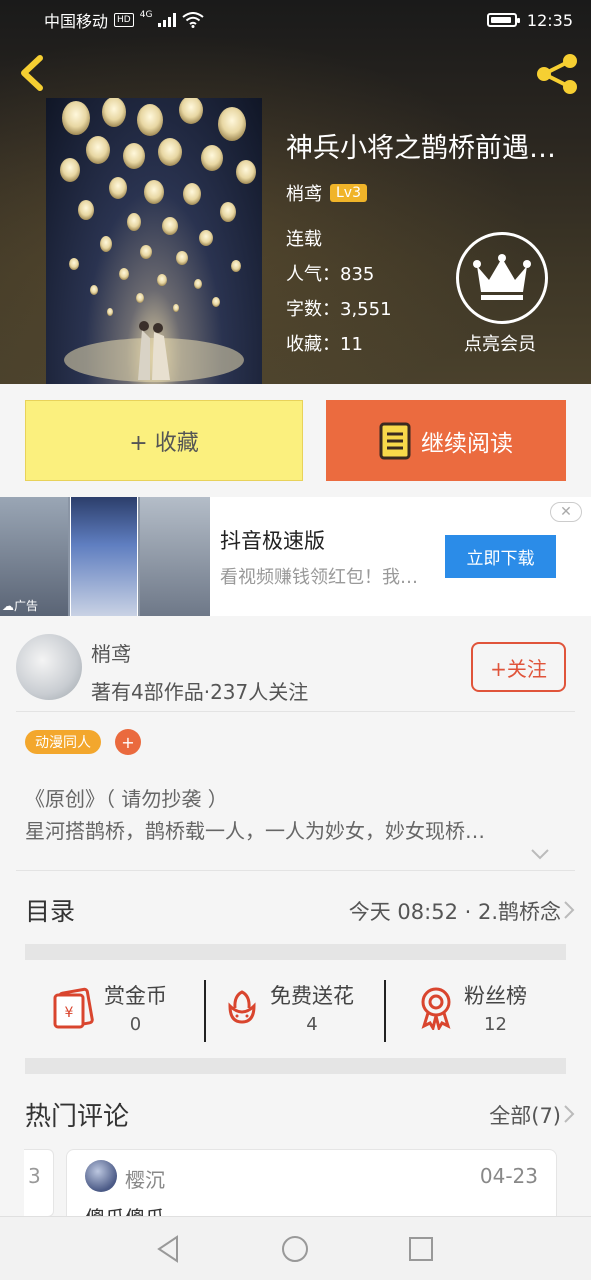  I want to click on table-of-contents-row: 目录 今天 08:52 · 2.鹊桥念, so click(295, 908).